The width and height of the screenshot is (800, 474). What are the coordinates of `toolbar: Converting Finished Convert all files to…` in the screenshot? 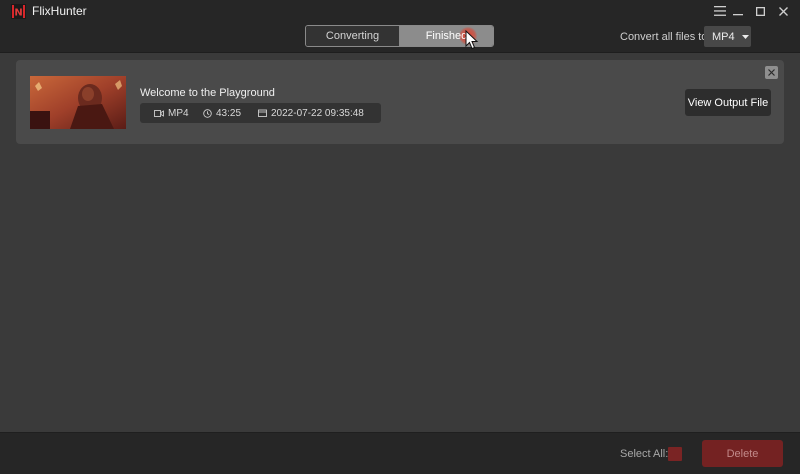 It's located at (400, 37).